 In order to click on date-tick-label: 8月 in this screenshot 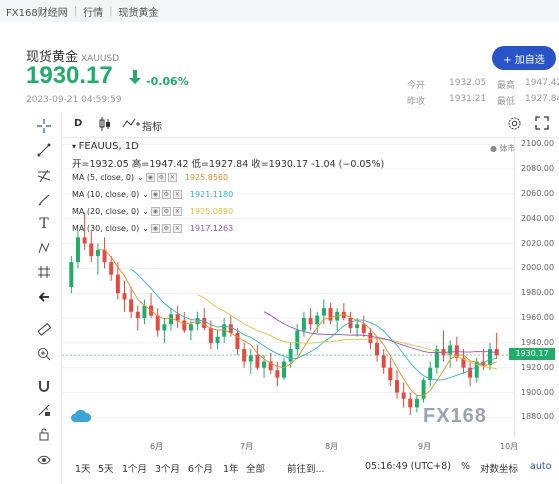, I will do `click(332, 446)`.